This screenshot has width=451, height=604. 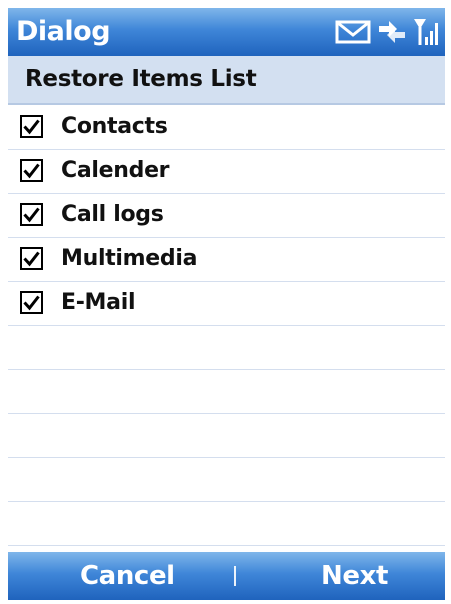 What do you see at coordinates (226, 216) in the screenshot?
I see `list-item-call-logs: Call logs` at bounding box center [226, 216].